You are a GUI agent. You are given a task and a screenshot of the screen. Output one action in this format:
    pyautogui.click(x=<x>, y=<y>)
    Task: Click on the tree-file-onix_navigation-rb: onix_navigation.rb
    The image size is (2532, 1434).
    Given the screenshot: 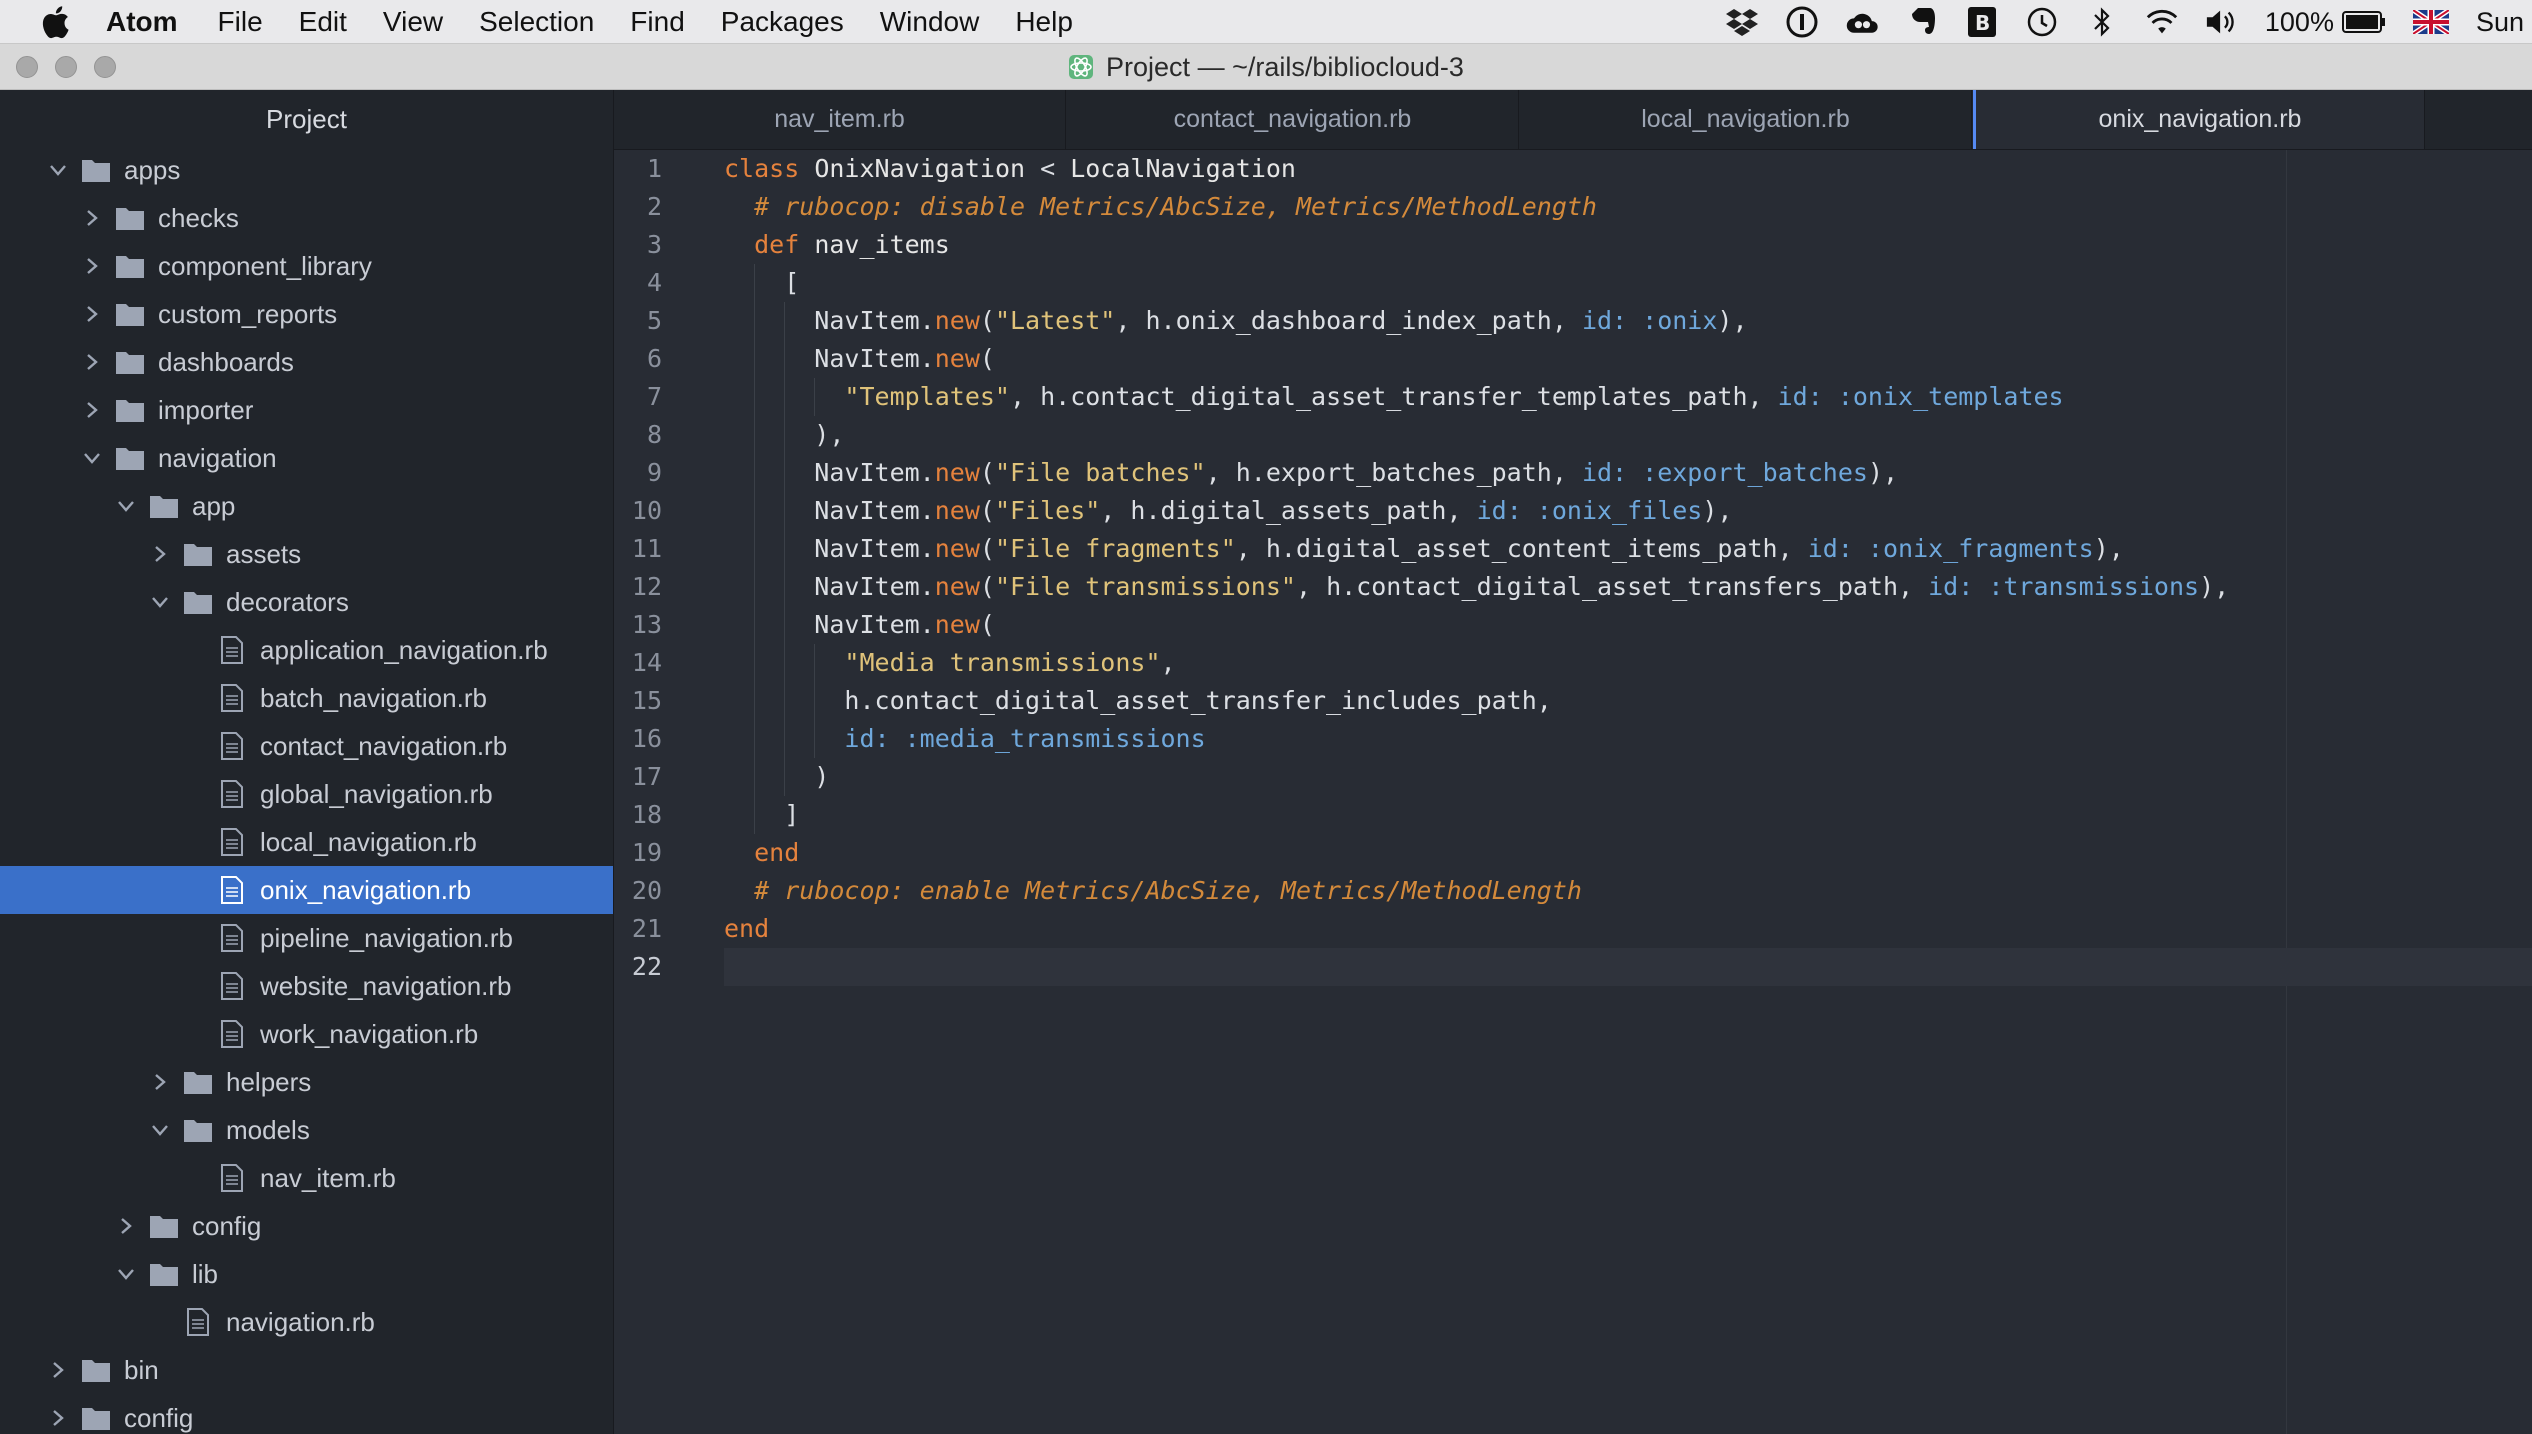 What is the action you would take?
    pyautogui.click(x=306, y=890)
    